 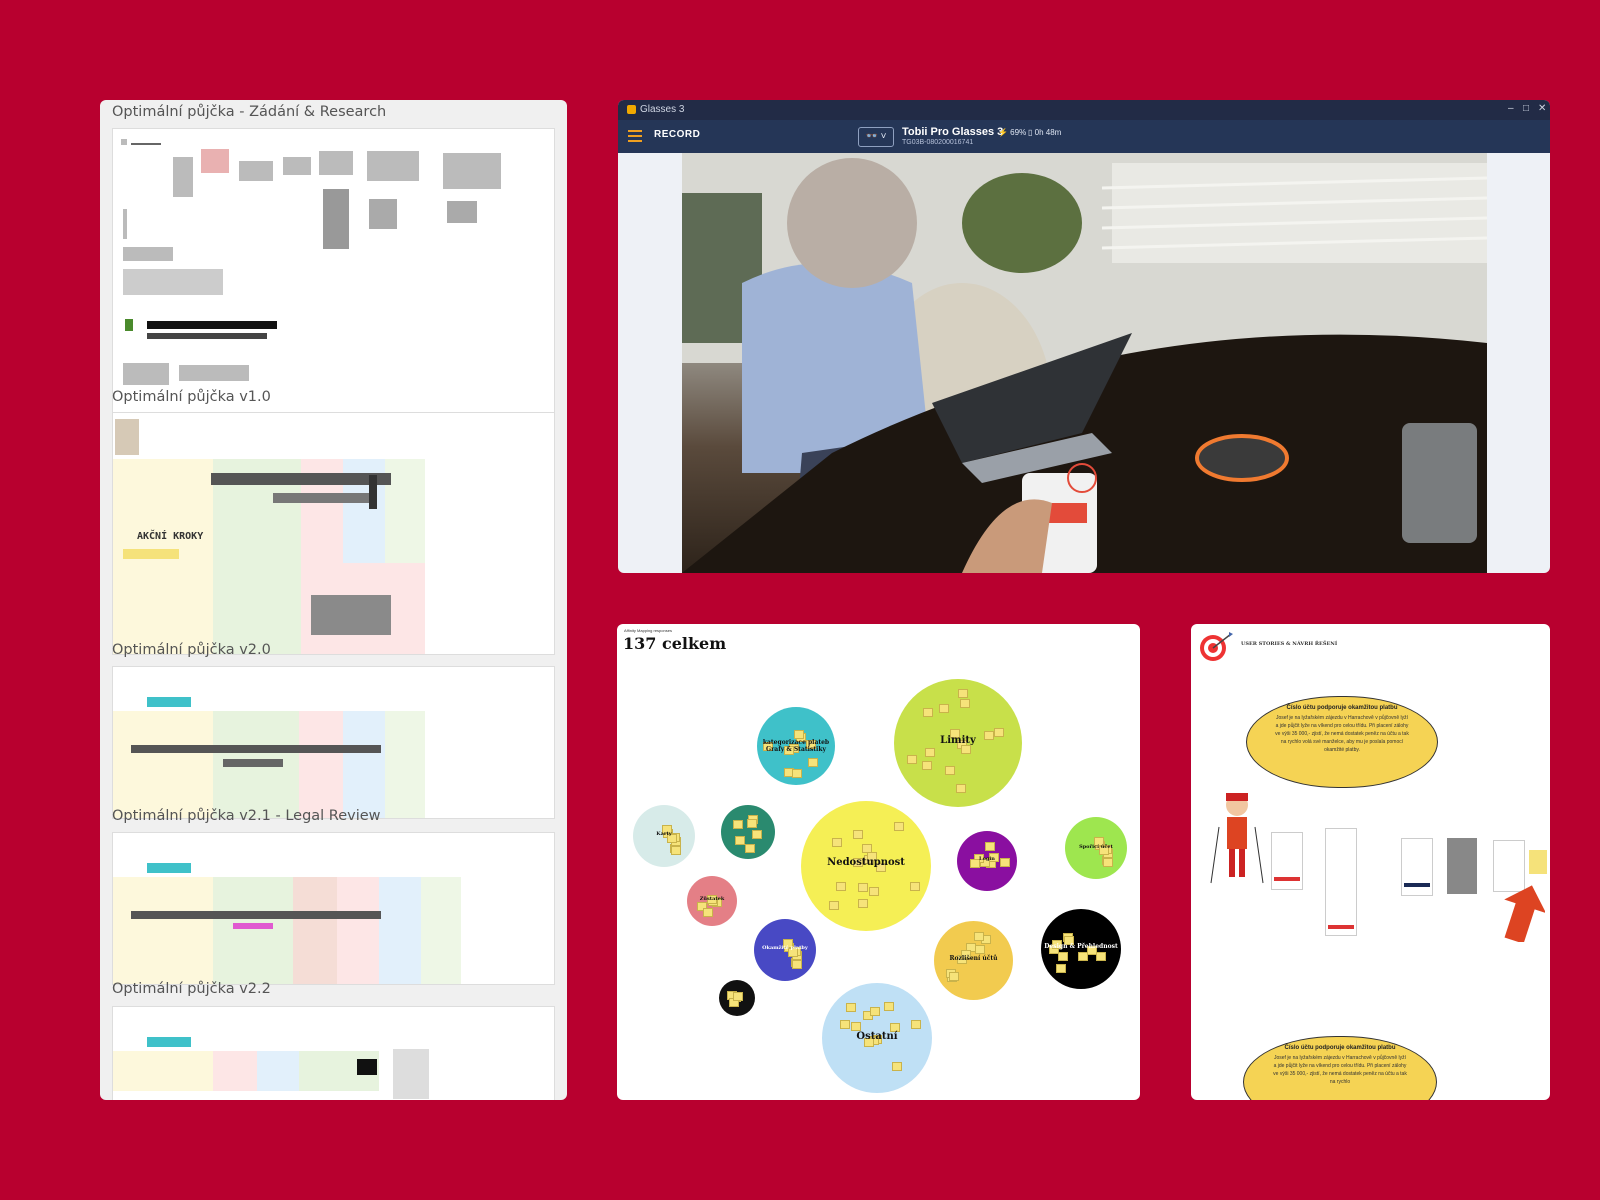 What do you see at coordinates (1542, 108) in the screenshot?
I see `close-button: ✕` at bounding box center [1542, 108].